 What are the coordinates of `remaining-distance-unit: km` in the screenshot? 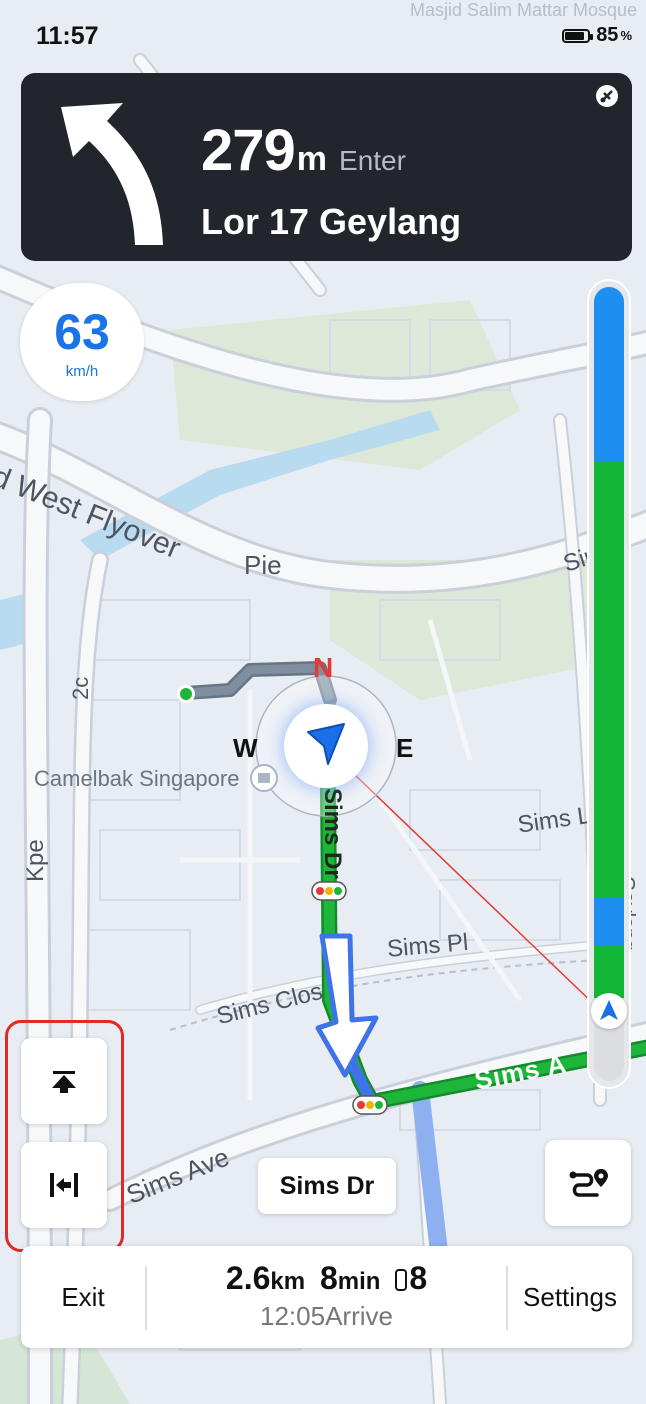 It's located at (288, 1281).